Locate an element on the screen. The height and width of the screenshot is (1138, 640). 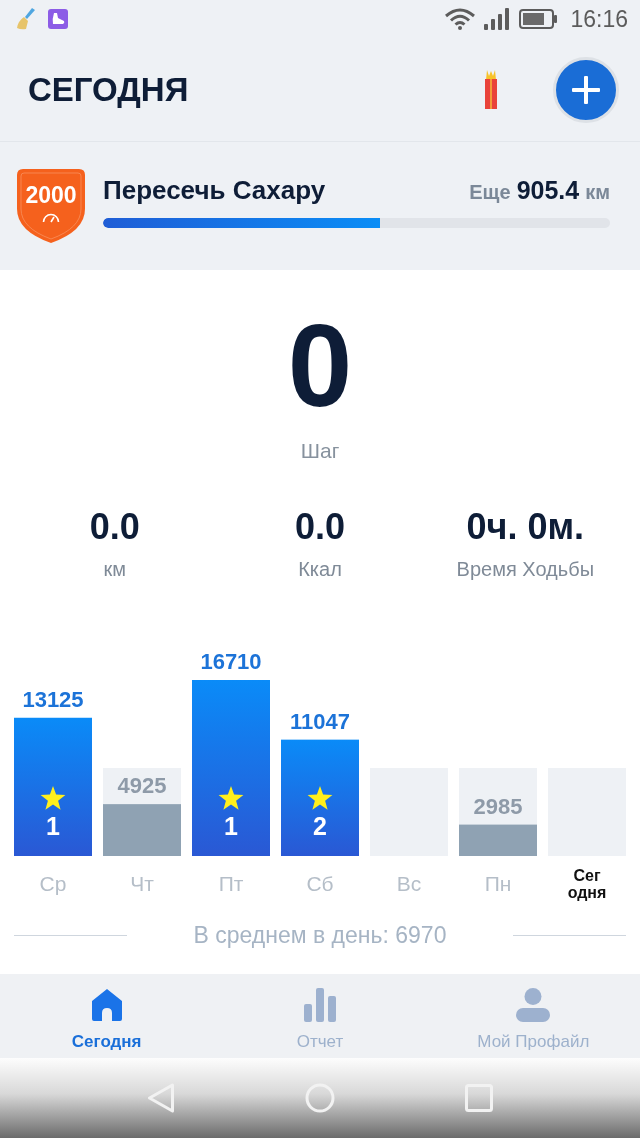
signal-icon is located at coordinates (497, 19).